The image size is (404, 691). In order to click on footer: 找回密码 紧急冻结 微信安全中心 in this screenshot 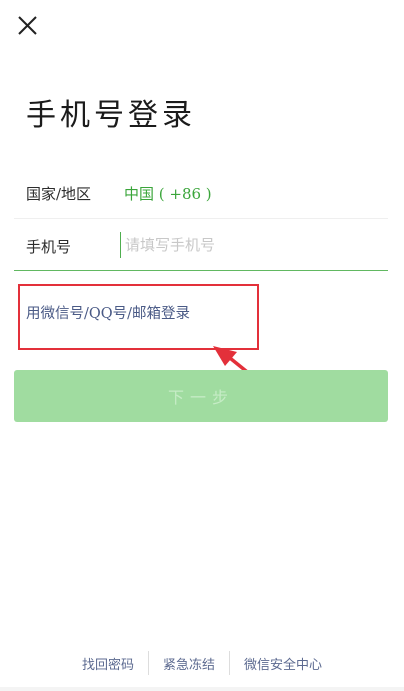, I will do `click(202, 663)`.